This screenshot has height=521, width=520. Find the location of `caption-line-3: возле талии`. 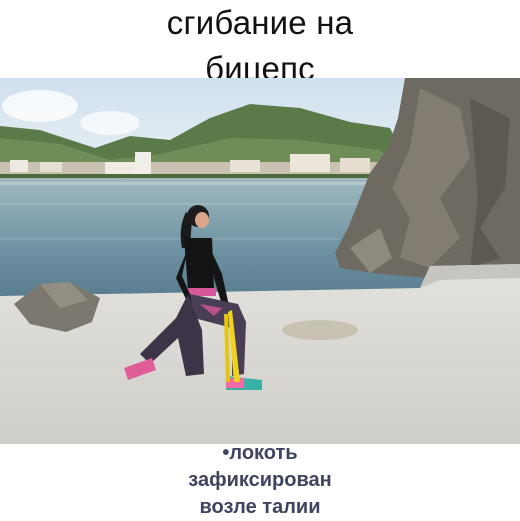

caption-line-3: возле талии is located at coordinates (260, 507).